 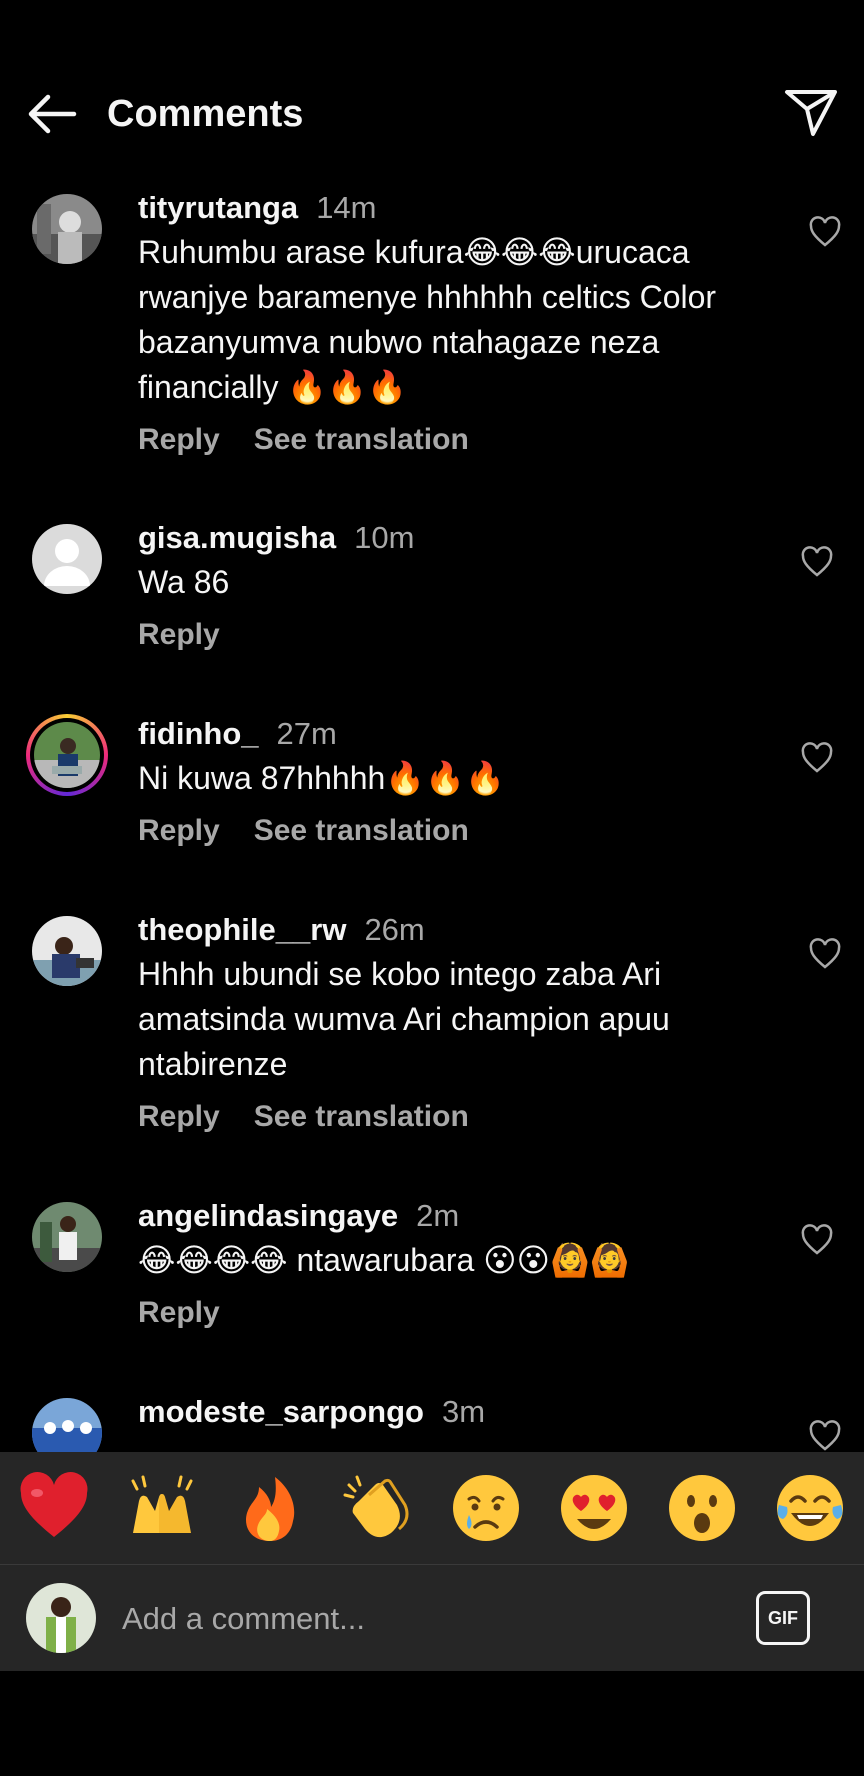 I want to click on comment-username: theophile__rw, so click(x=242, y=929).